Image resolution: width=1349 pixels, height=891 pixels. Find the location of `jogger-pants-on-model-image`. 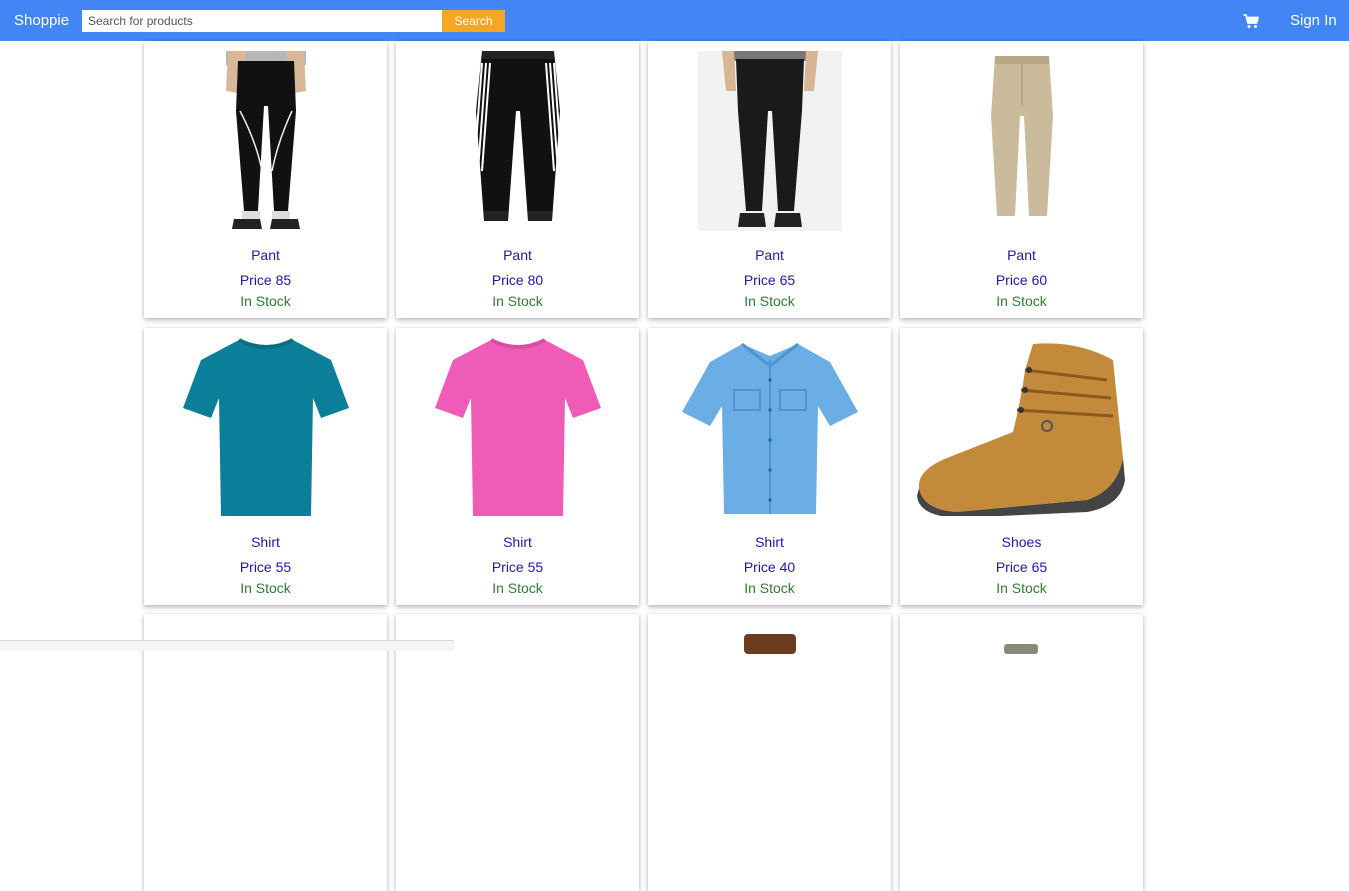

jogger-pants-on-model-image is located at coordinates (265, 140).